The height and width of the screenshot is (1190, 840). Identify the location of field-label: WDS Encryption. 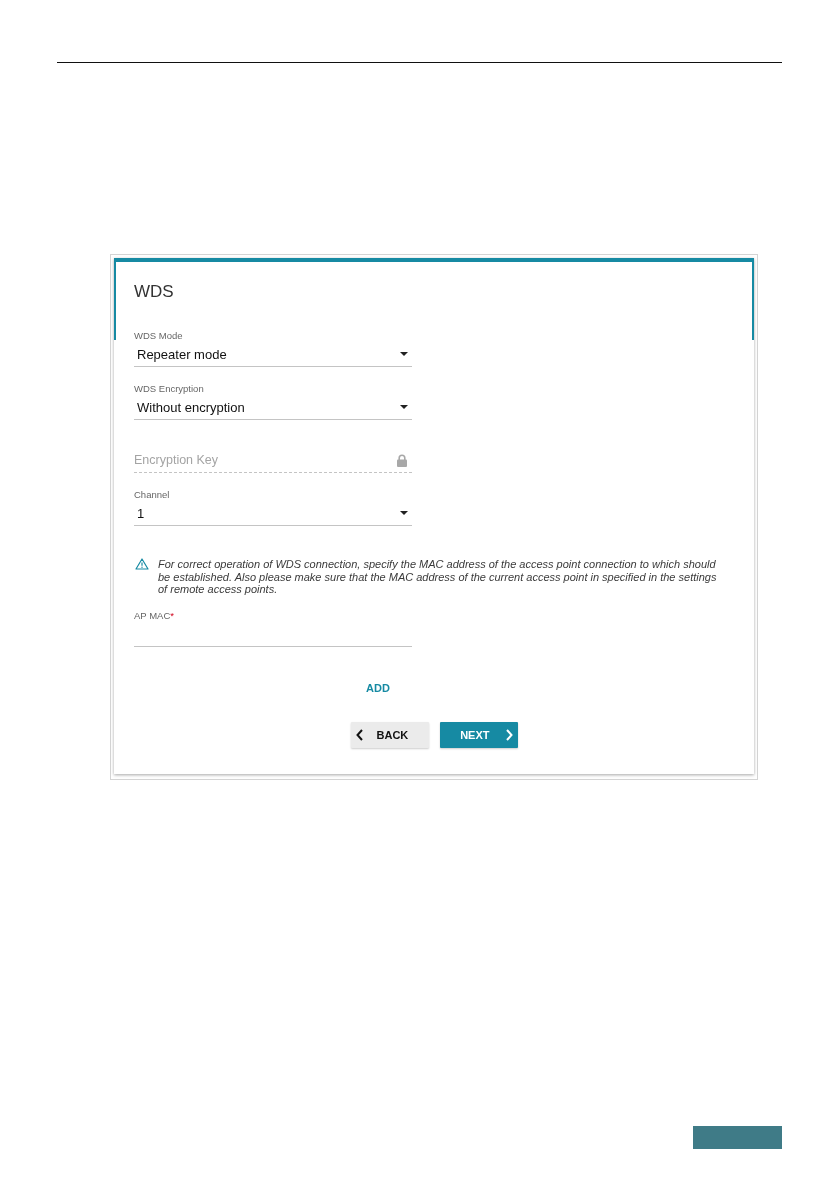
(169, 389).